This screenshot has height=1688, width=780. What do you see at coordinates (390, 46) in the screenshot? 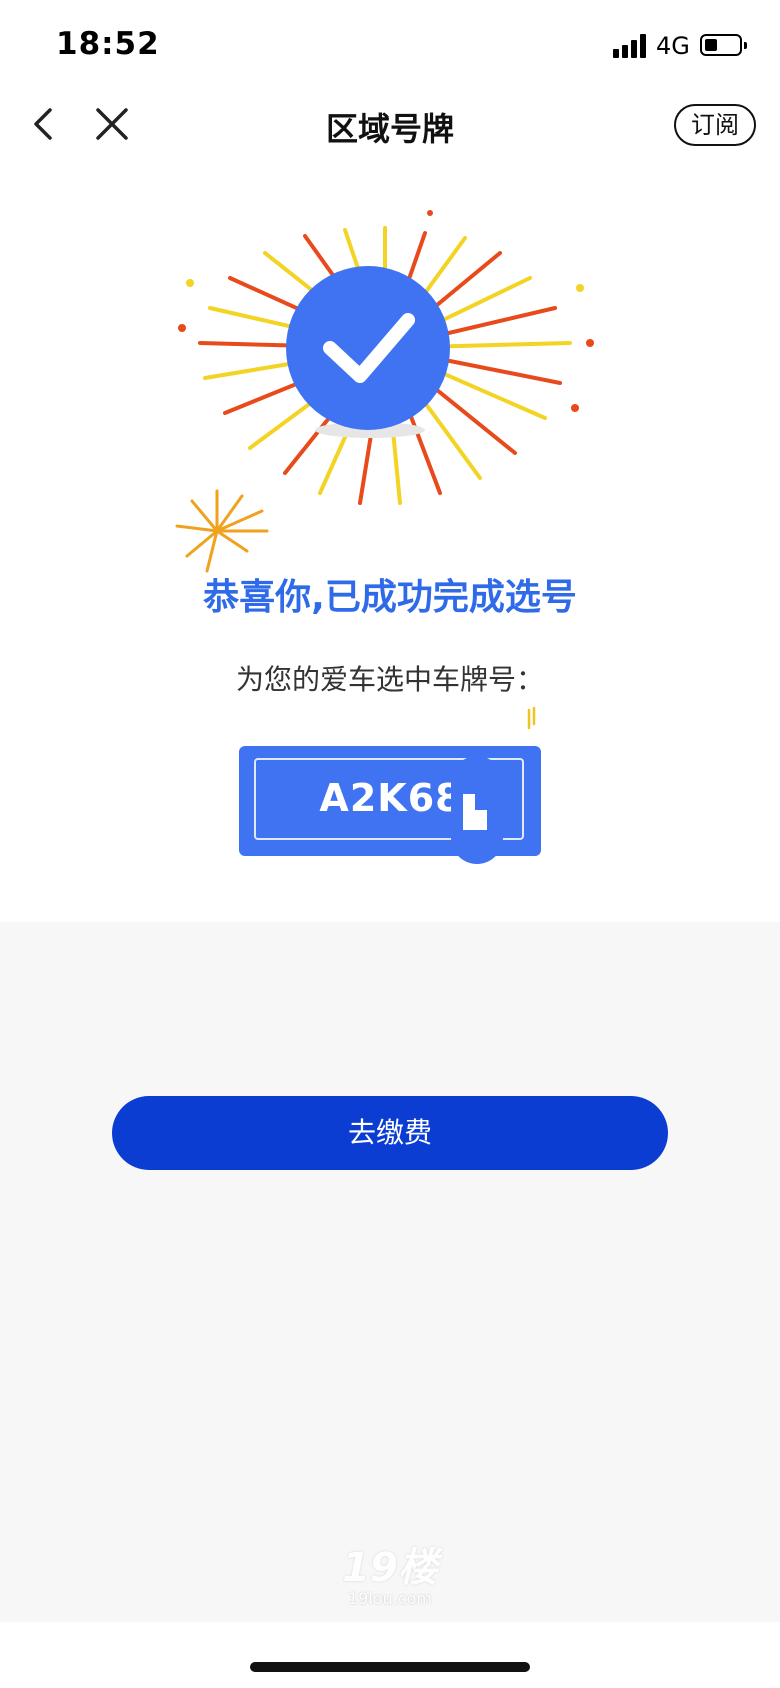
I see `status-bar: 18:52 4G` at bounding box center [390, 46].